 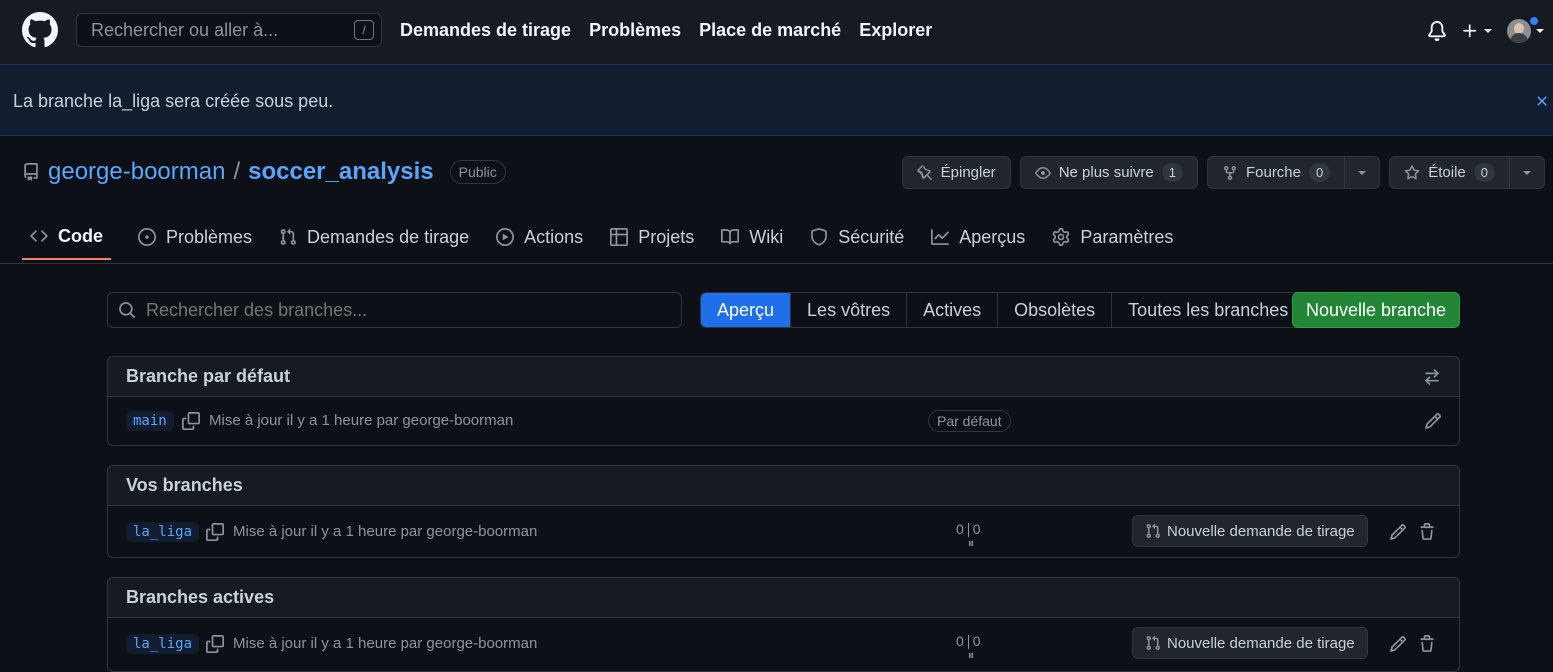 I want to click on visibility-badge: Public, so click(x=477, y=172).